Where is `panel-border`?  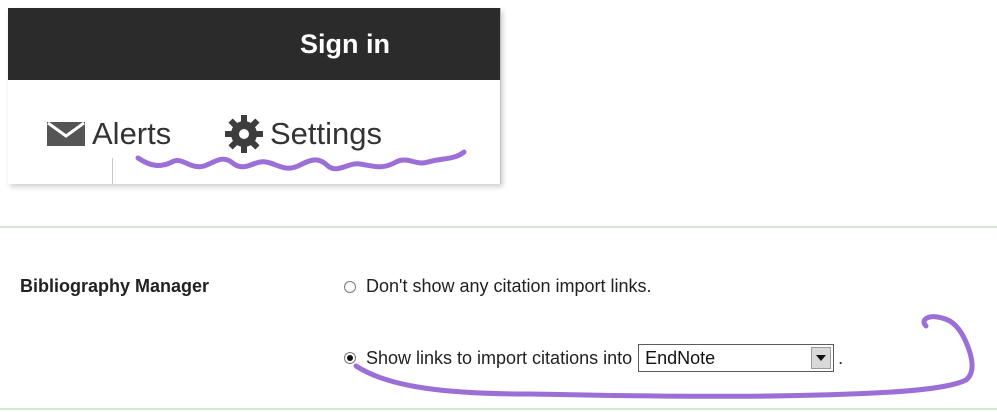 panel-border is located at coordinates (112, 171).